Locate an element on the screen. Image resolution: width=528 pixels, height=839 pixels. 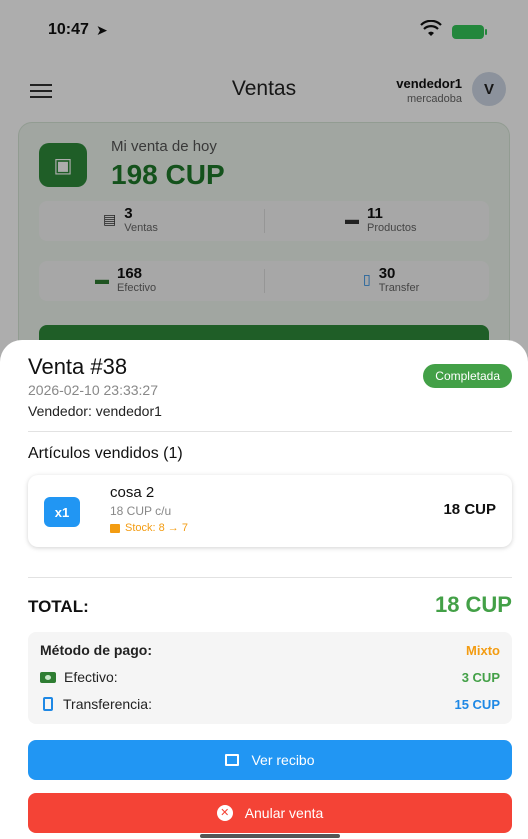
receipt-icon is located at coordinates (232, 760).